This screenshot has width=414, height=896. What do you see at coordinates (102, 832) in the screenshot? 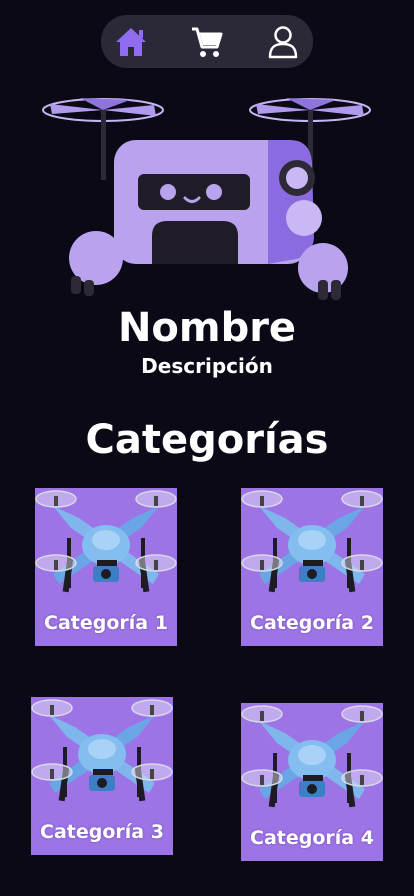
I see `category-label: Categoría 3` at bounding box center [102, 832].